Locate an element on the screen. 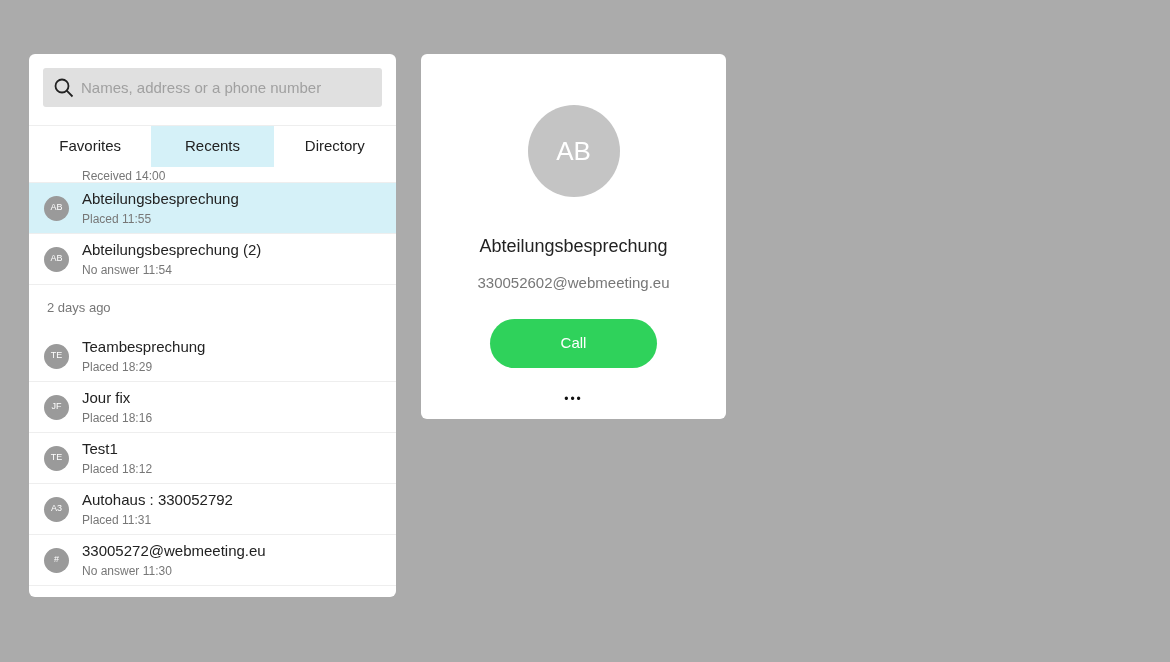 Image resolution: width=1170 pixels, height=662 pixels. call-detail: Placed 11:55 is located at coordinates (117, 219).